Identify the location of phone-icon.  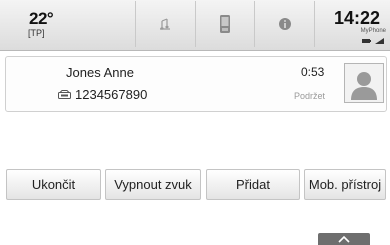
(225, 24).